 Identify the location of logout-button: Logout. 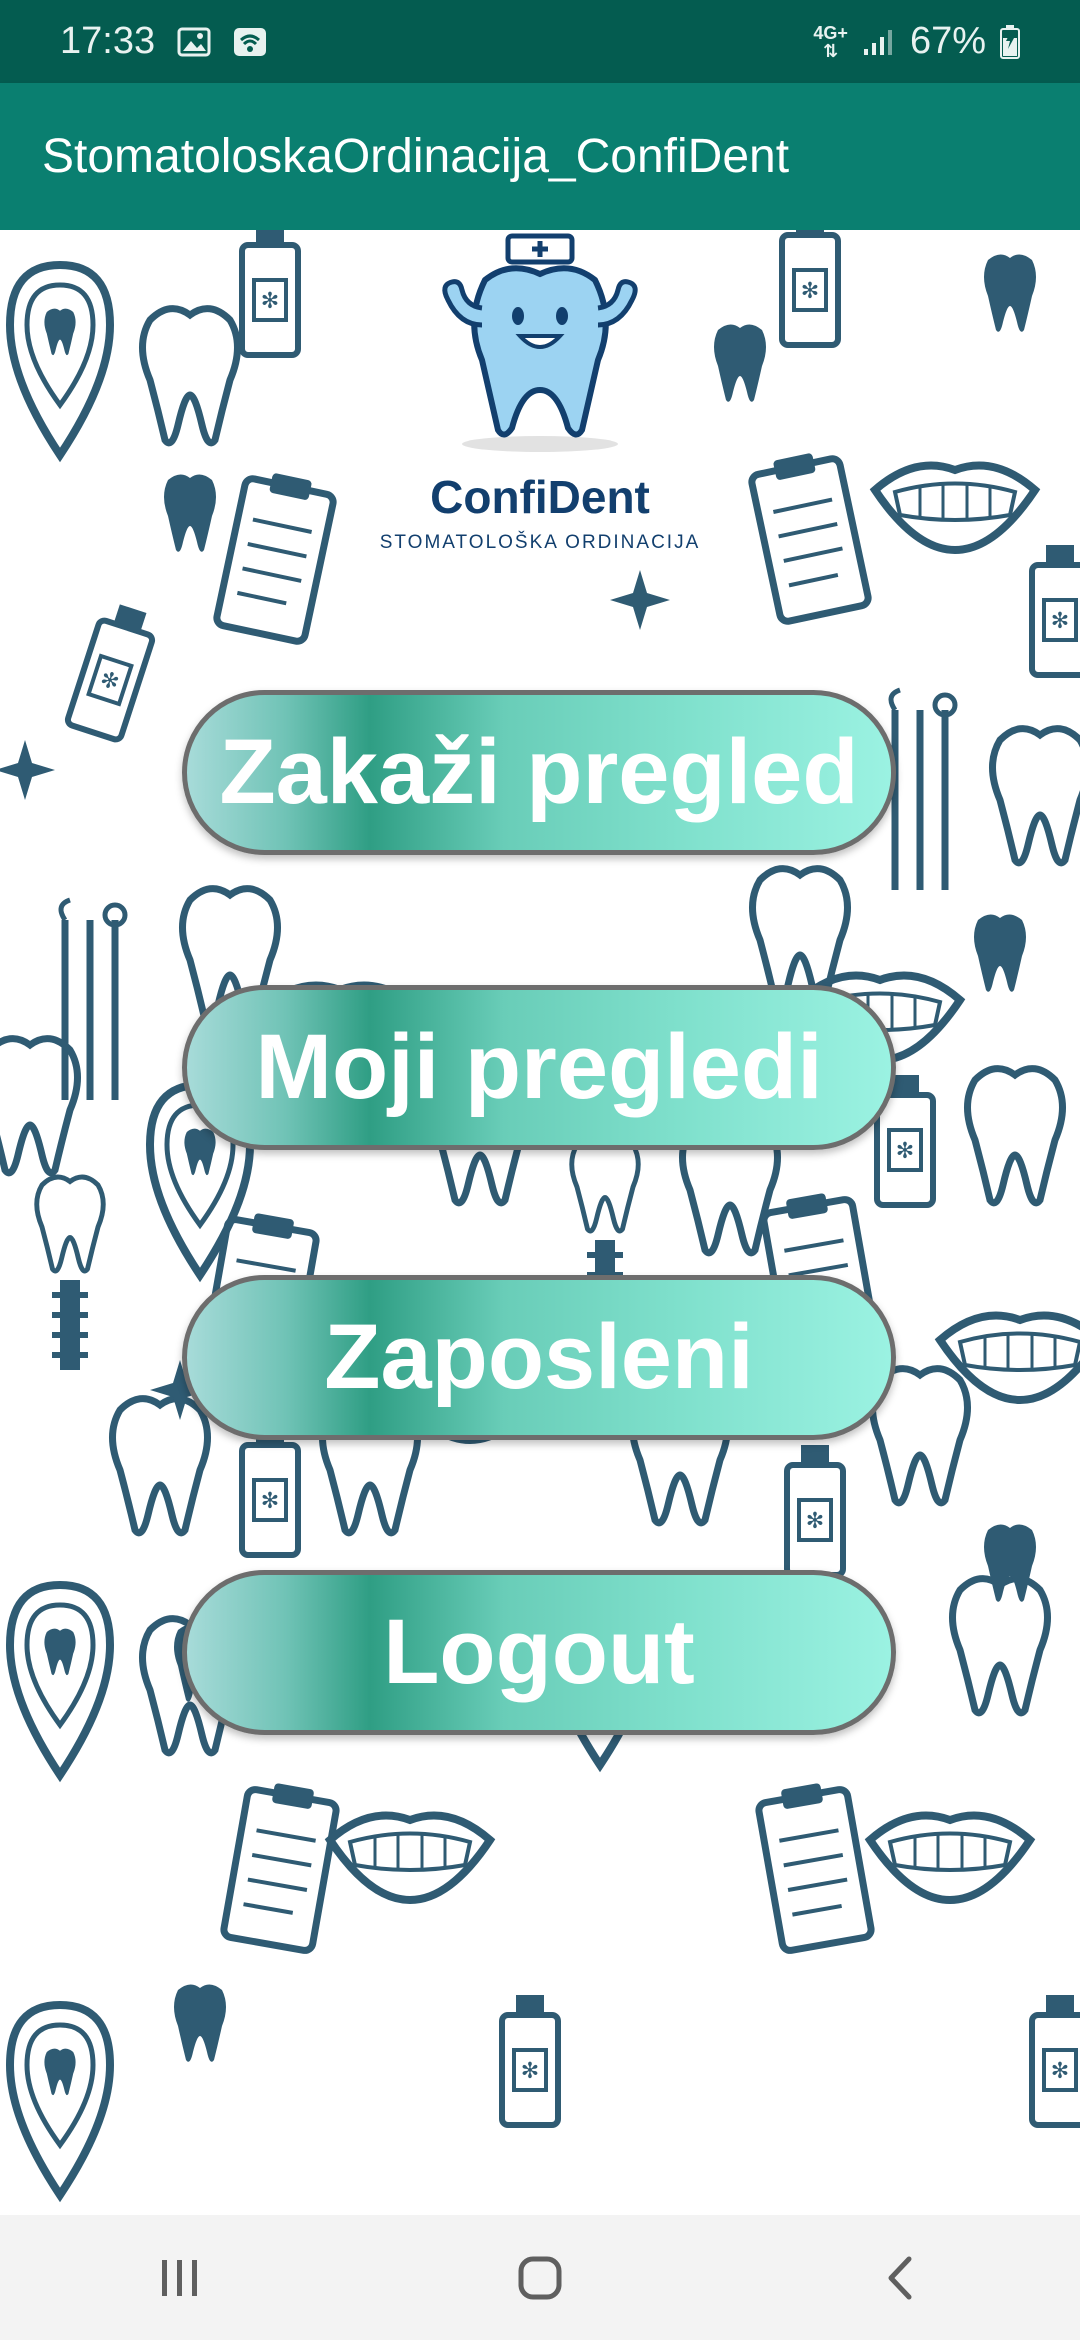
(539, 1652).